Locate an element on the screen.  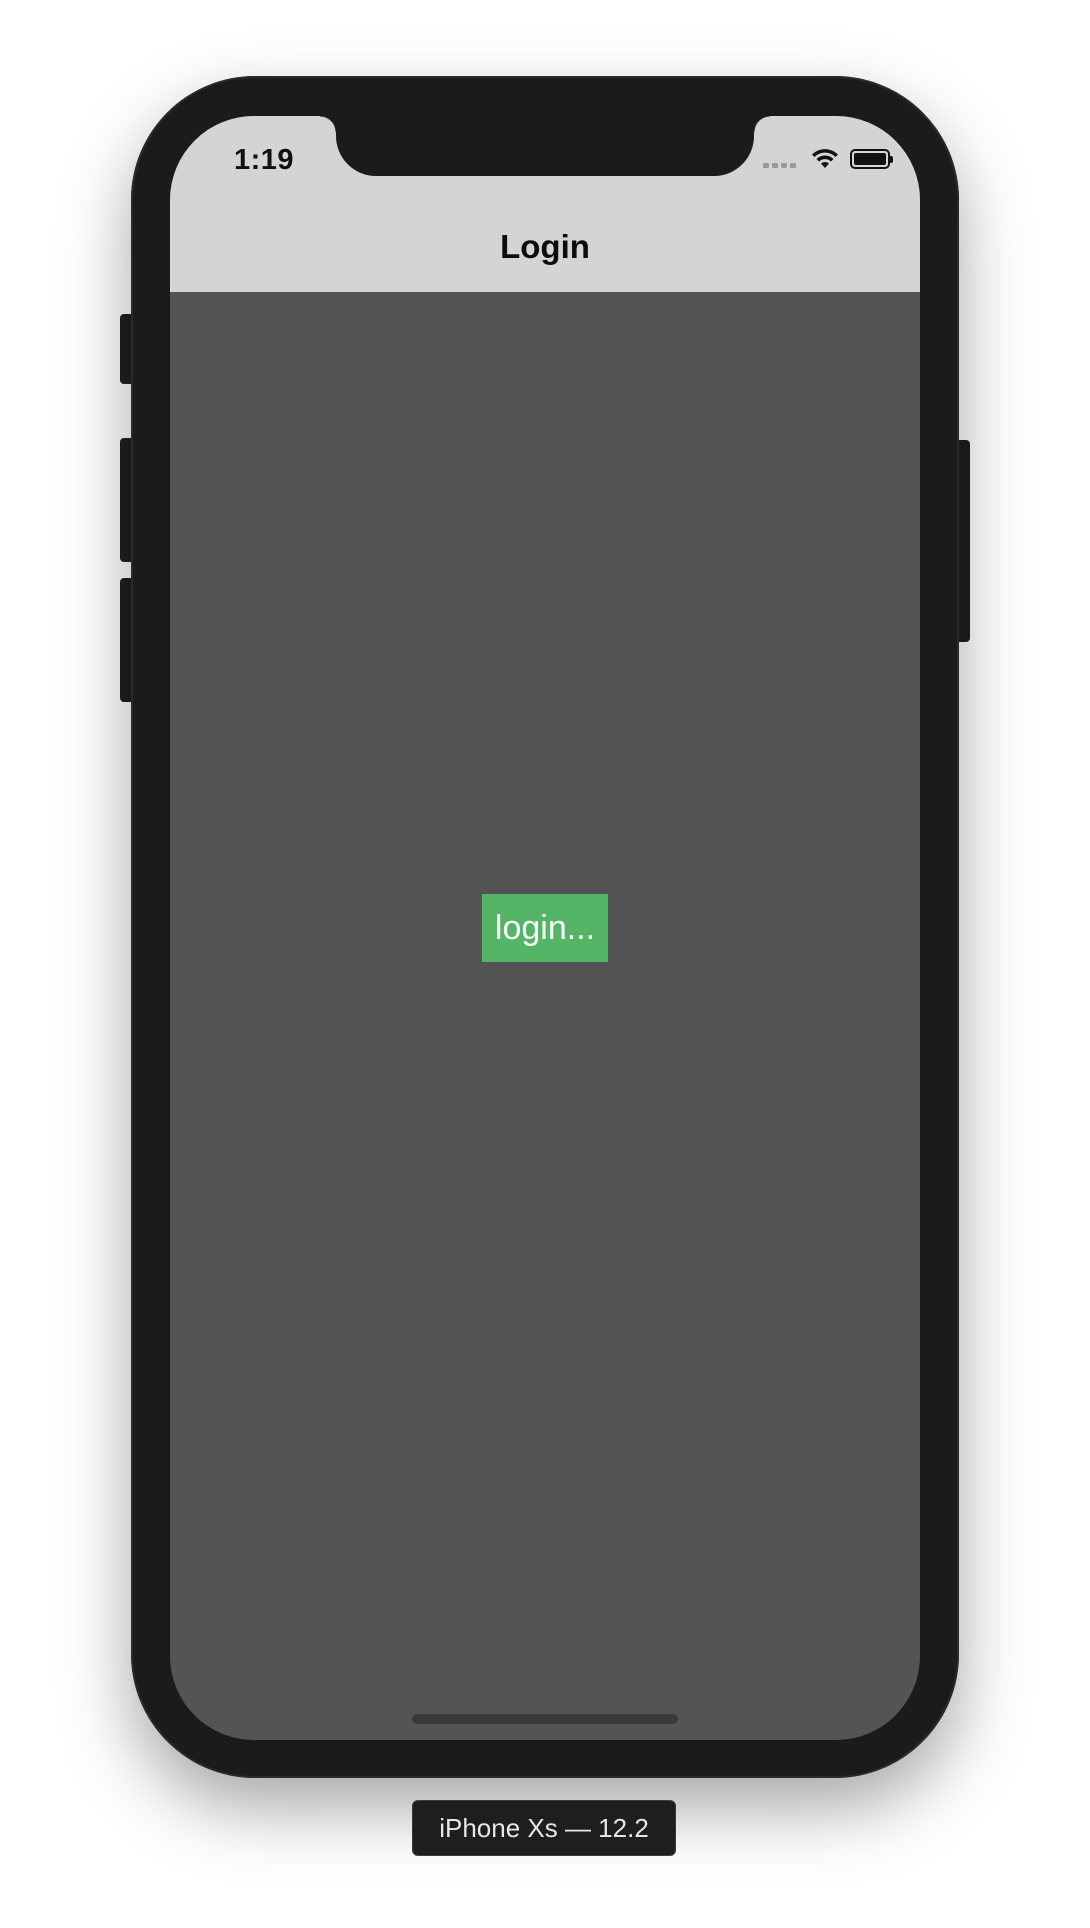
navigation-bar: 1:19 Login is located at coordinates (545, 204).